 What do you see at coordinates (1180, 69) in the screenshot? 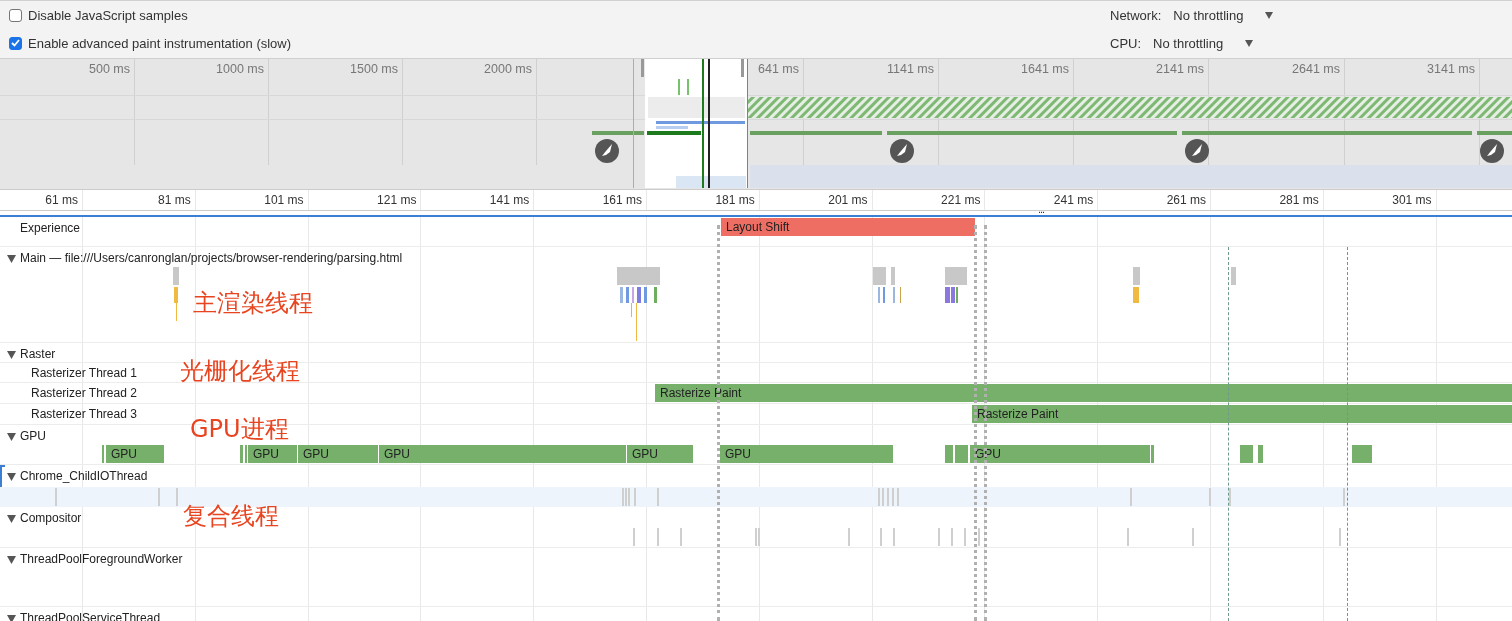
I see `overview-tick-label: 2141 ms` at bounding box center [1180, 69].